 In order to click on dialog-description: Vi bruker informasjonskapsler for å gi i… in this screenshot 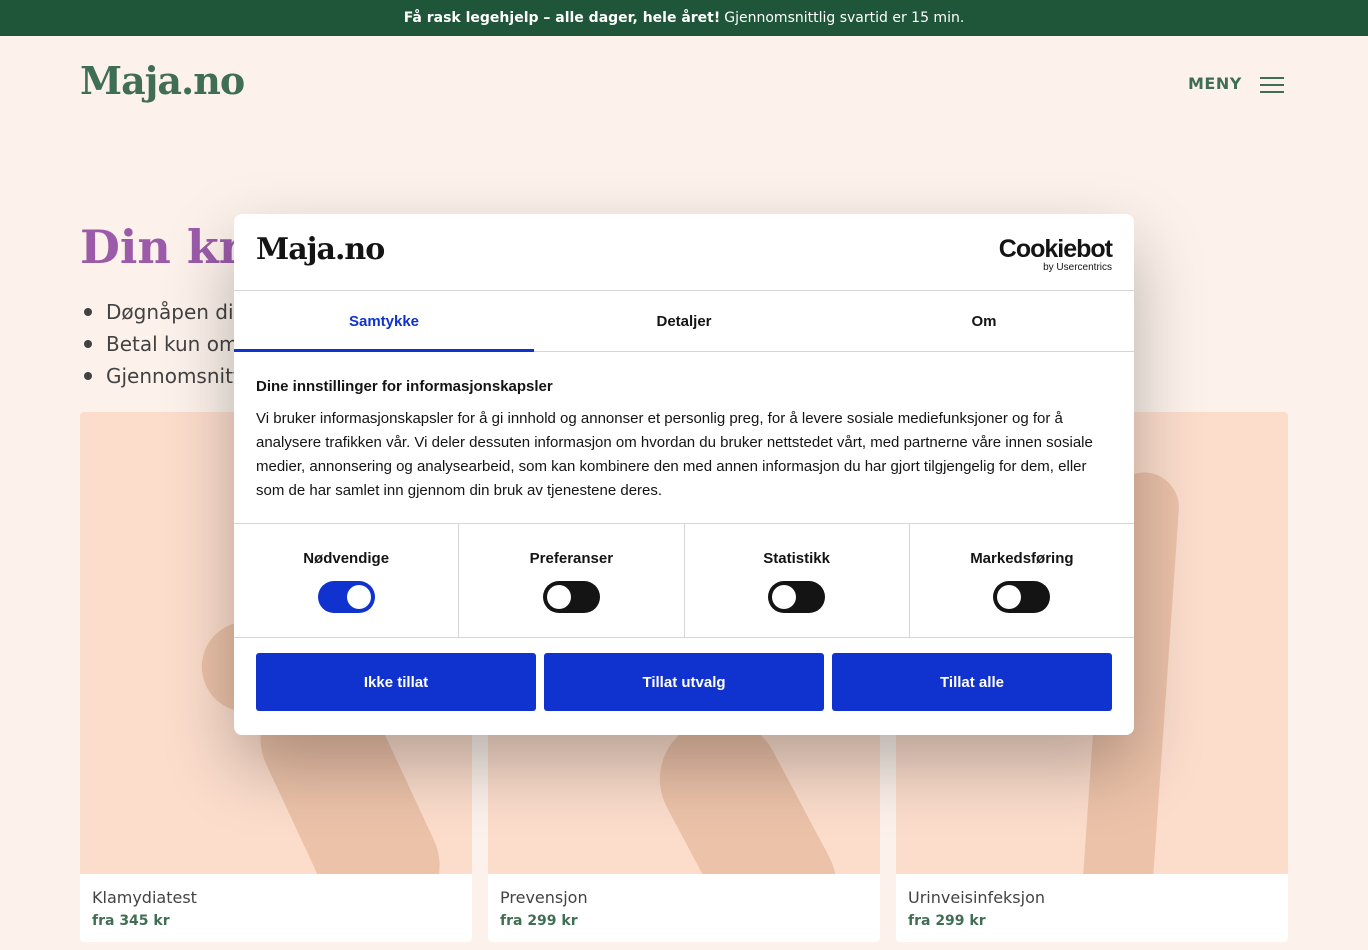, I will do `click(674, 454)`.